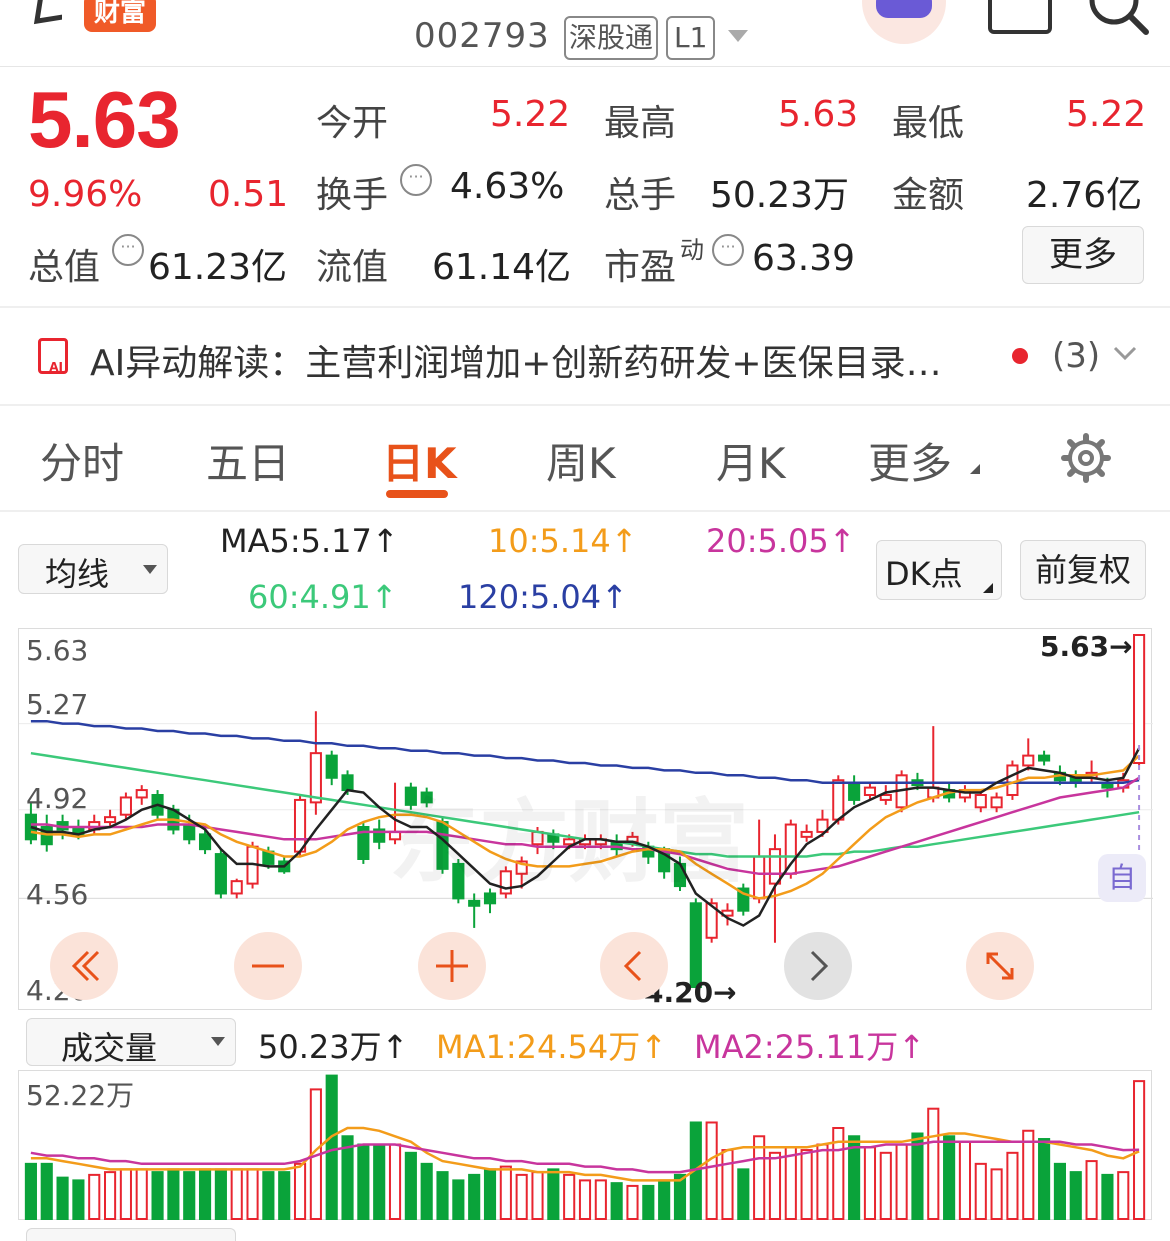  What do you see at coordinates (1122, 878) in the screenshot?
I see `auto-scale-button: 自` at bounding box center [1122, 878].